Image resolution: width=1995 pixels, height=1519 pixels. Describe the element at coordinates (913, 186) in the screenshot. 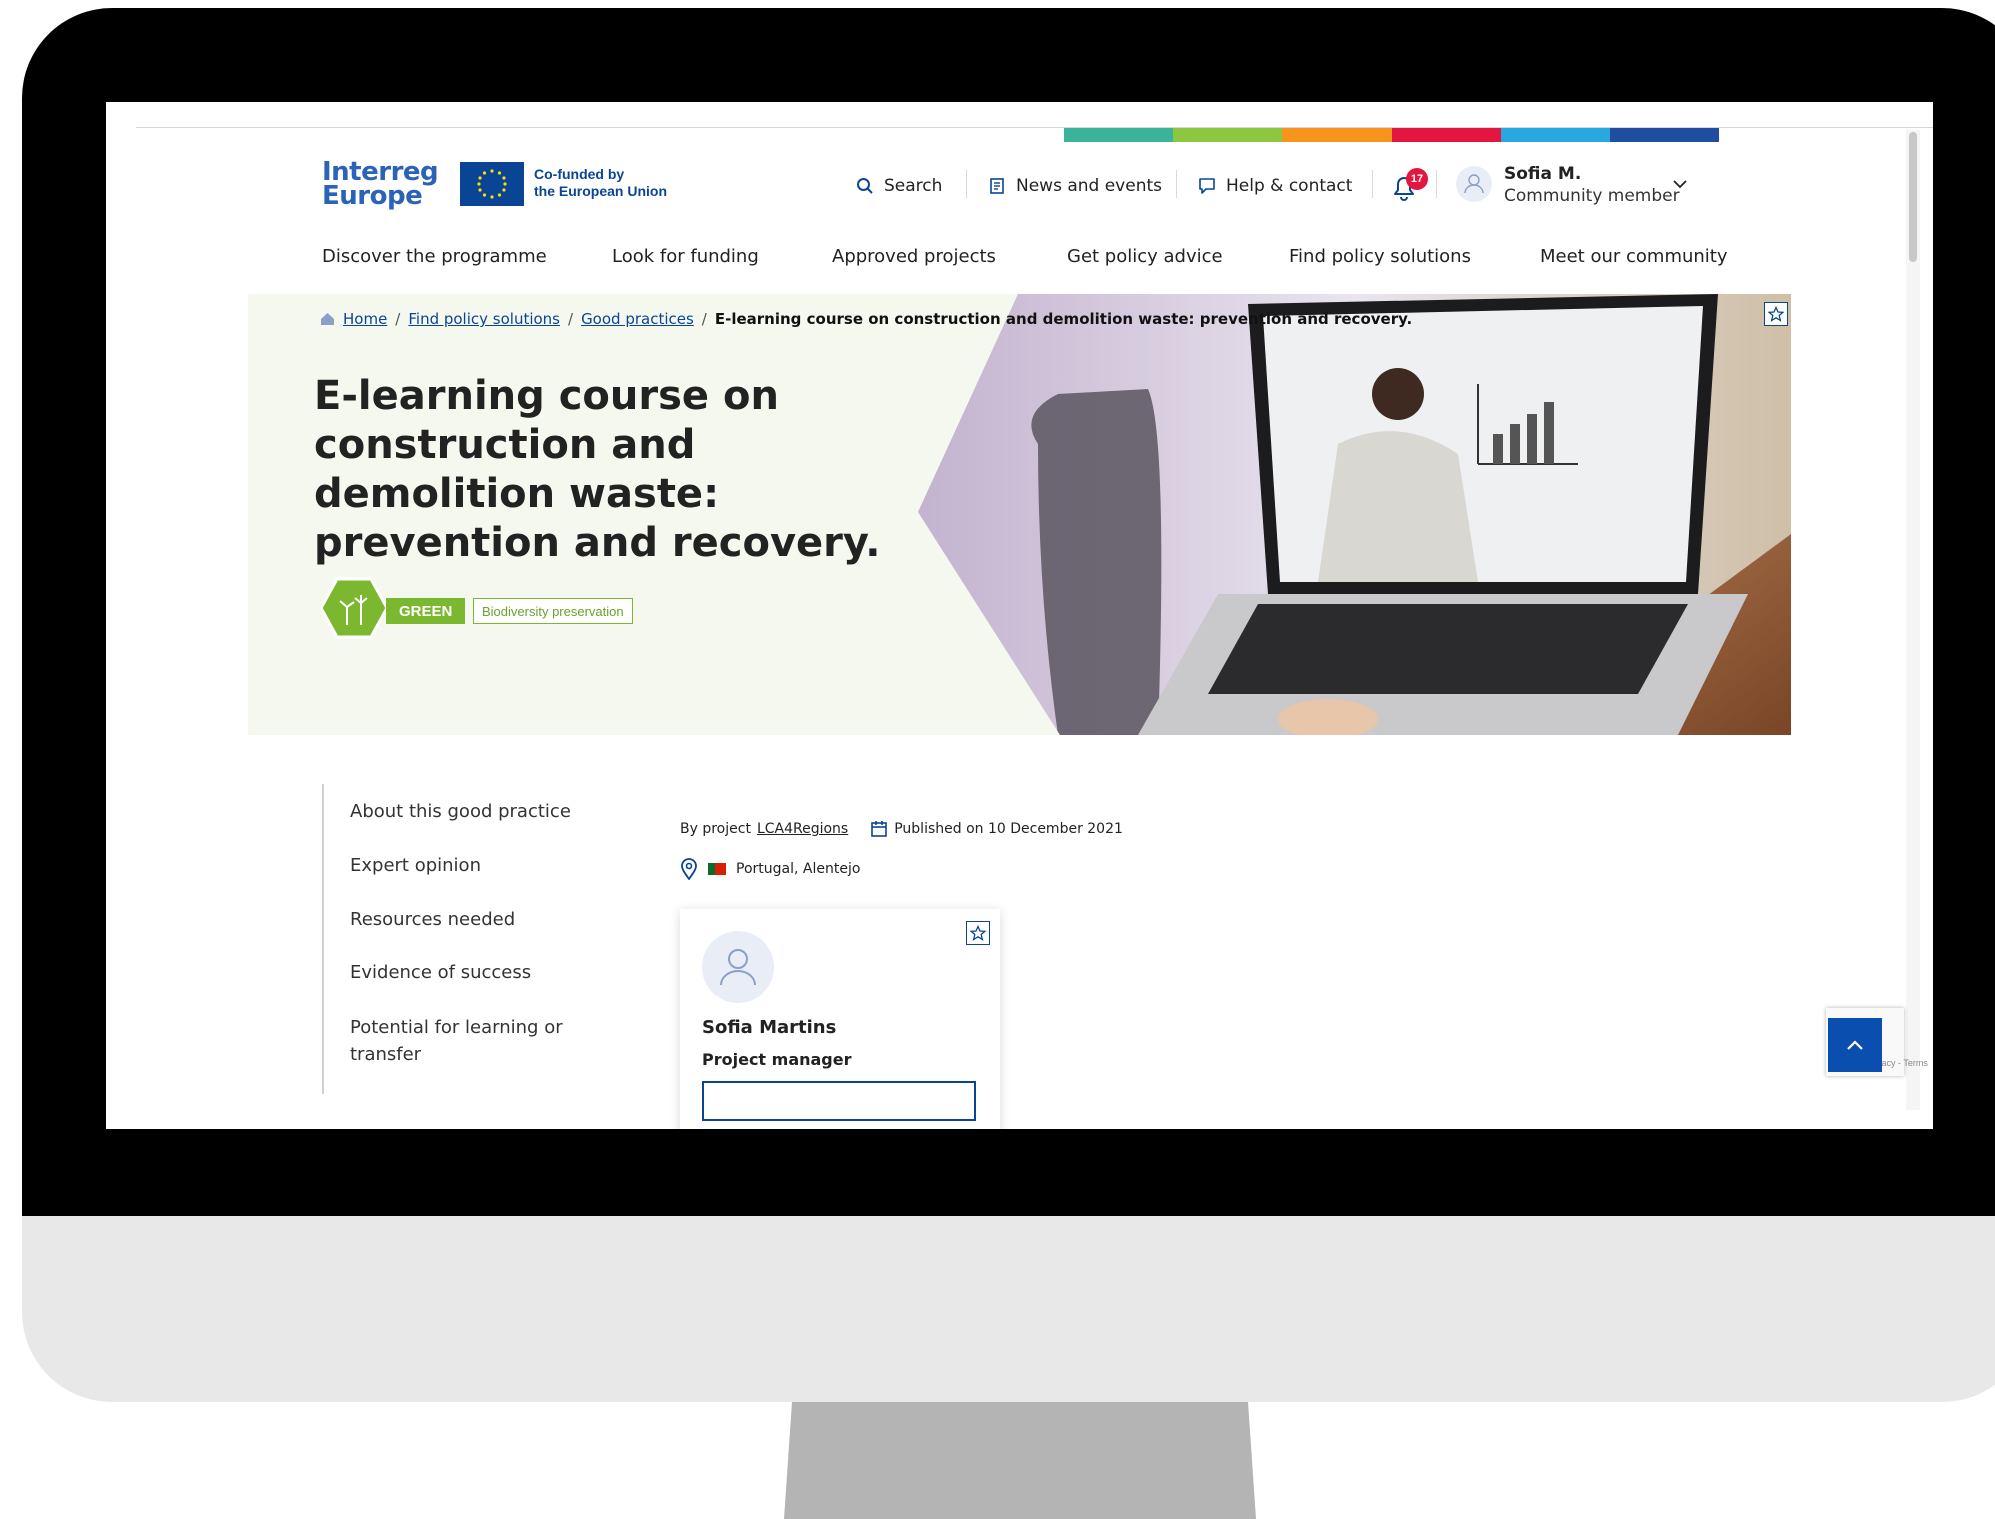

I see `search-label: Search` at that location.